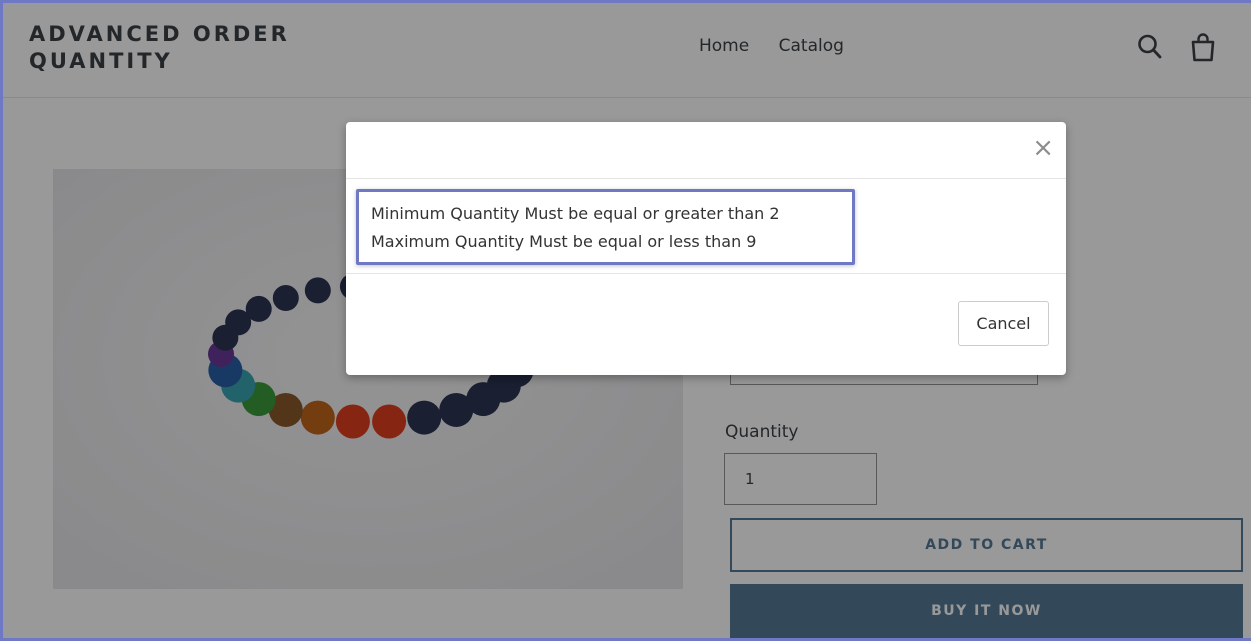  Describe the element at coordinates (706, 150) in the screenshot. I see `modal-header: ×` at that location.